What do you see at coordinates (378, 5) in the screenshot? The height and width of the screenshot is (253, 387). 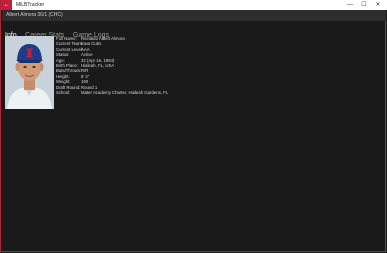 I see `close-icon: ✕` at bounding box center [378, 5].